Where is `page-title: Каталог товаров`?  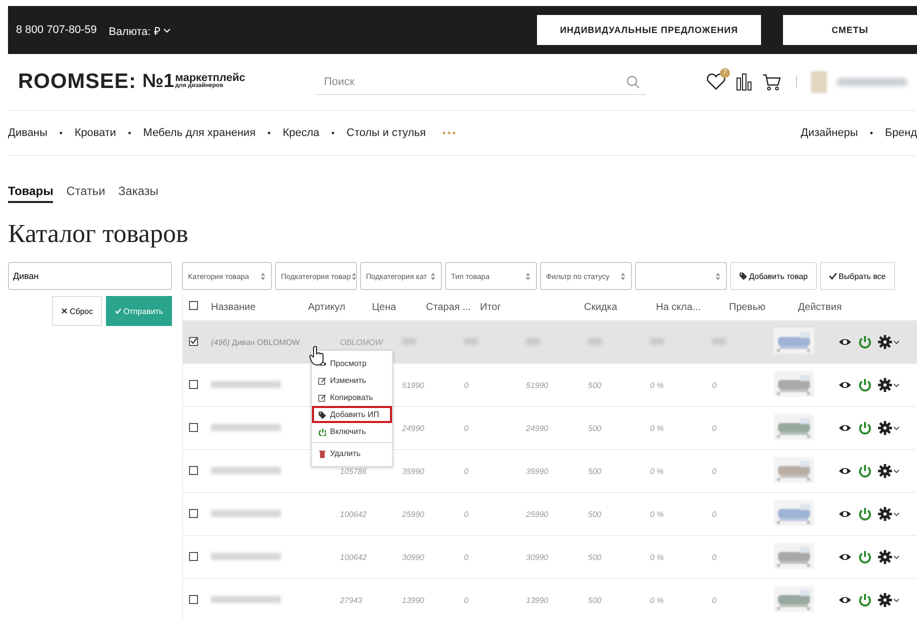 page-title: Каталог товаров is located at coordinates (99, 234).